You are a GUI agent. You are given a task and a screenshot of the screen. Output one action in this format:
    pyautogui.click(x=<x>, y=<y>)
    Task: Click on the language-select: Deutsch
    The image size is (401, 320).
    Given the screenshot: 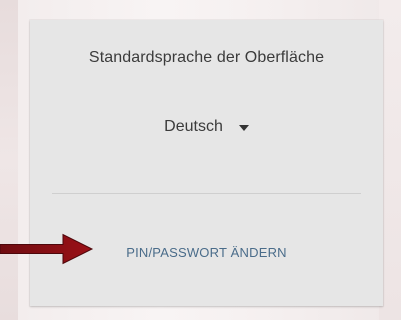 What is the action you would take?
    pyautogui.click(x=206, y=127)
    